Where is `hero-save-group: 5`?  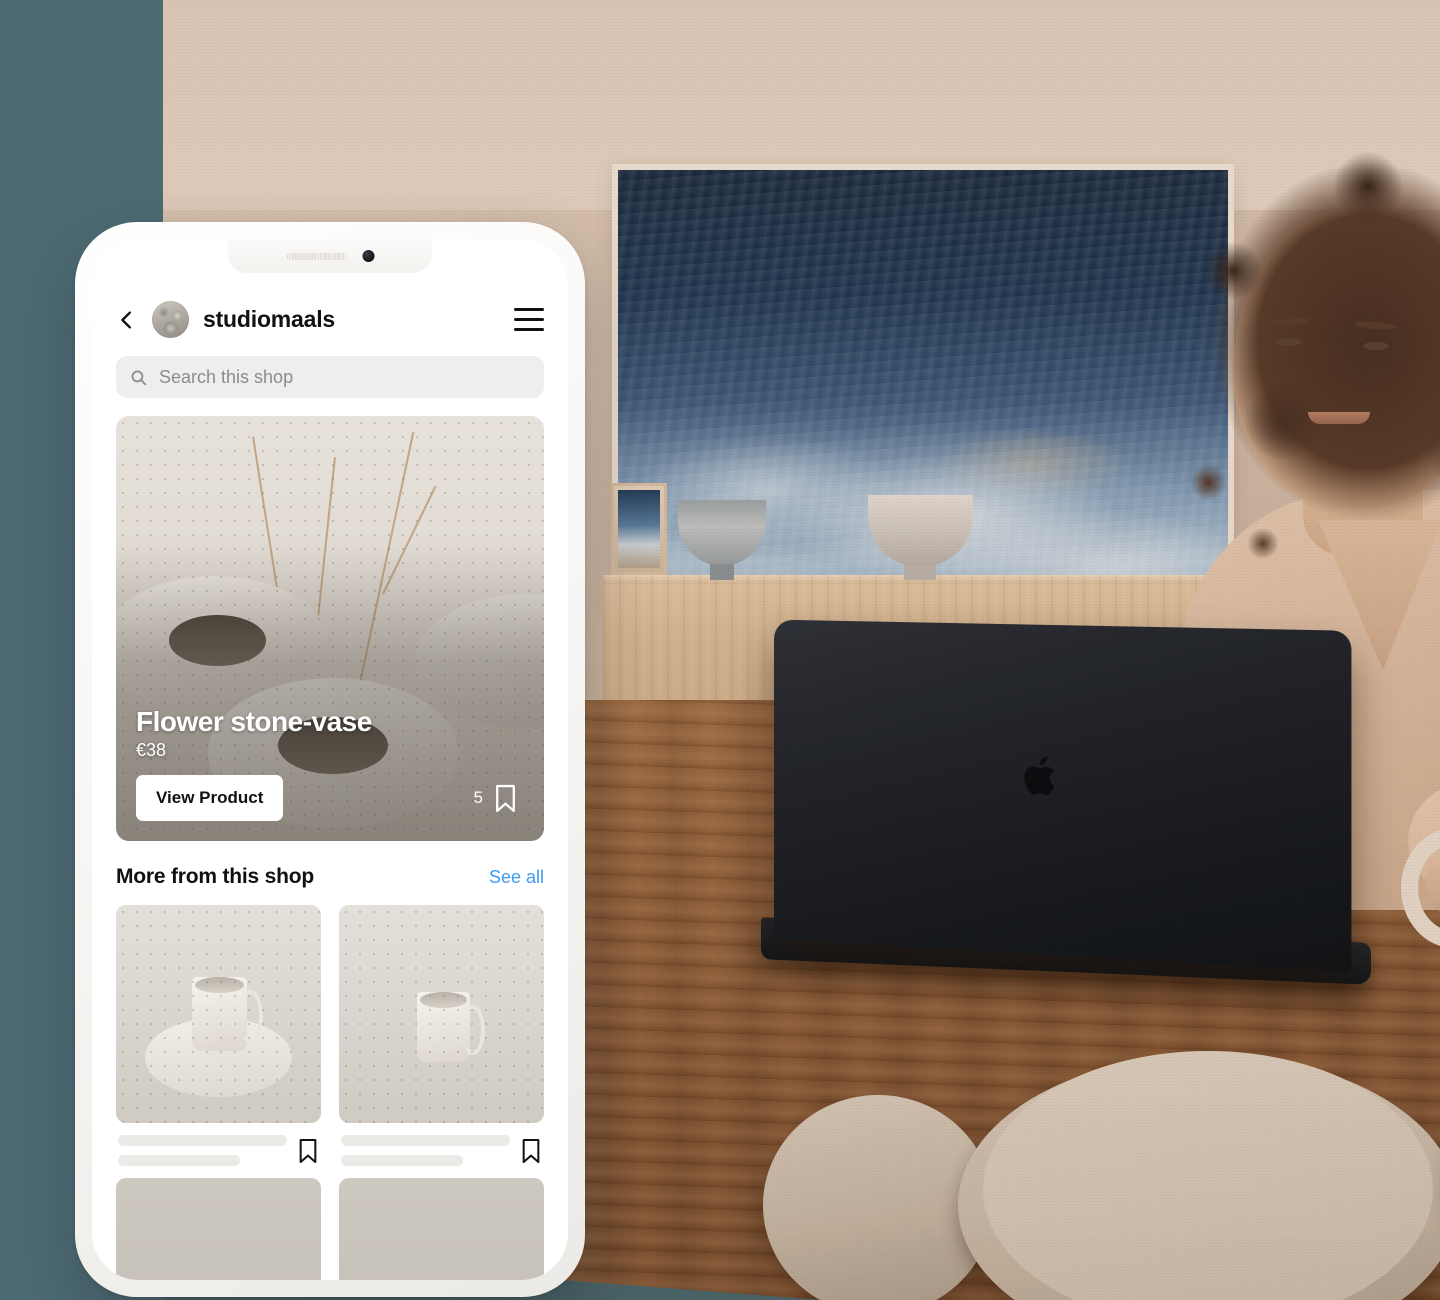
hero-save-group: 5 is located at coordinates (499, 798).